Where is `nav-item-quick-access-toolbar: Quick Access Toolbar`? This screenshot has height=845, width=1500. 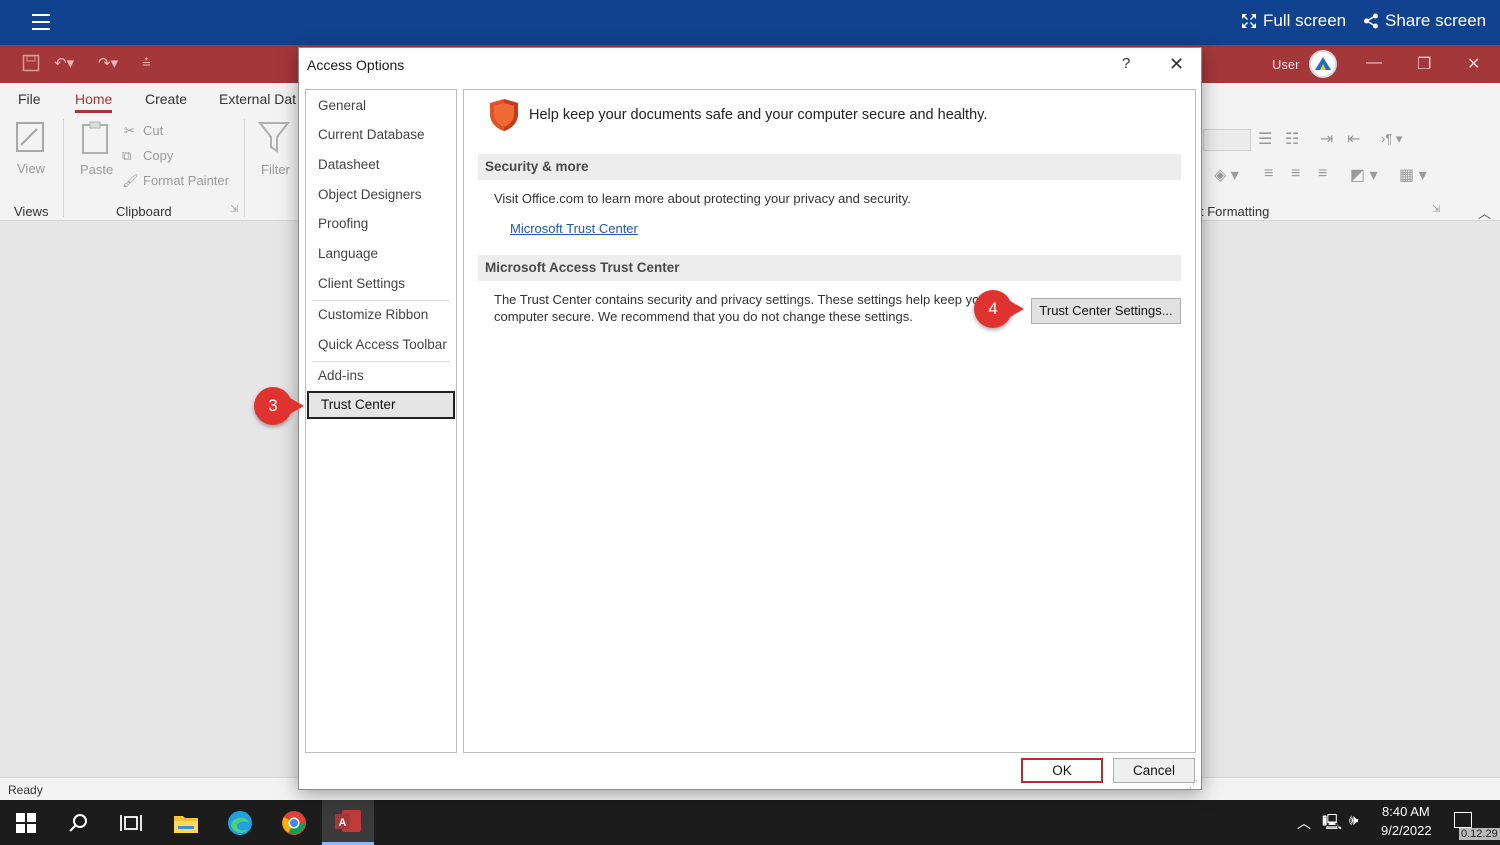
nav-item-quick-access-toolbar: Quick Access Toolbar is located at coordinates (381, 345).